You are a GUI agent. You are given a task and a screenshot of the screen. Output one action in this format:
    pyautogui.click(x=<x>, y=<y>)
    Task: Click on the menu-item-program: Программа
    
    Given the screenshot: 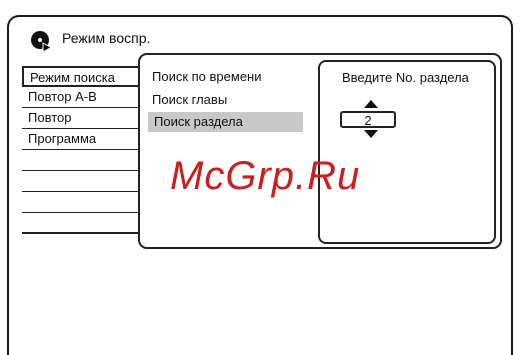 What is the action you would take?
    pyautogui.click(x=81, y=139)
    